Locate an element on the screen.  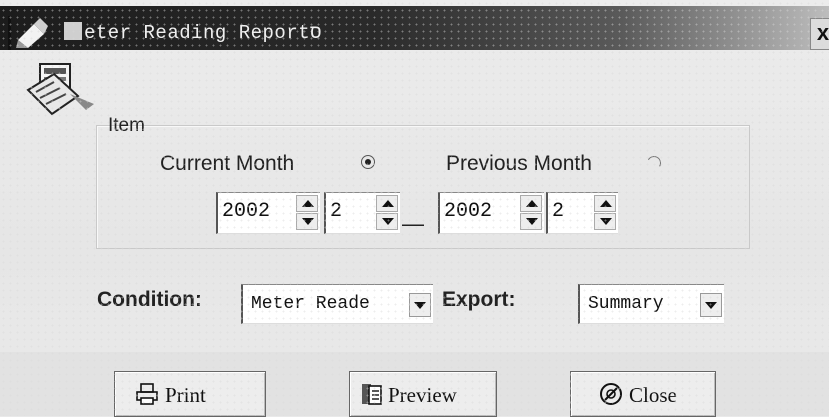
current-month-label: Current Month is located at coordinates (227, 164).